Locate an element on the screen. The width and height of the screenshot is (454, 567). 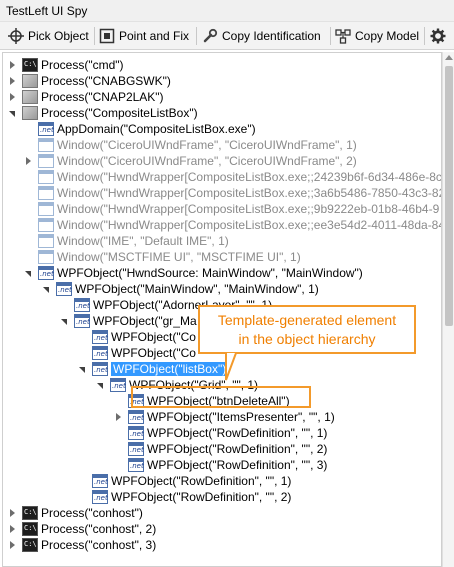
tree-node-label: WPFObject("MainWindow", "MainWindow", 1) is located at coordinates (197, 289).